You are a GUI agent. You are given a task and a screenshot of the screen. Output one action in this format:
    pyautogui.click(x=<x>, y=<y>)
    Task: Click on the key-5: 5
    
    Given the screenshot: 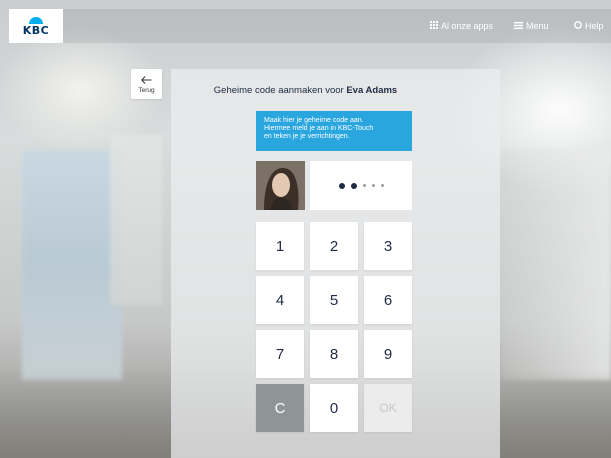 What is the action you would take?
    pyautogui.click(x=334, y=300)
    